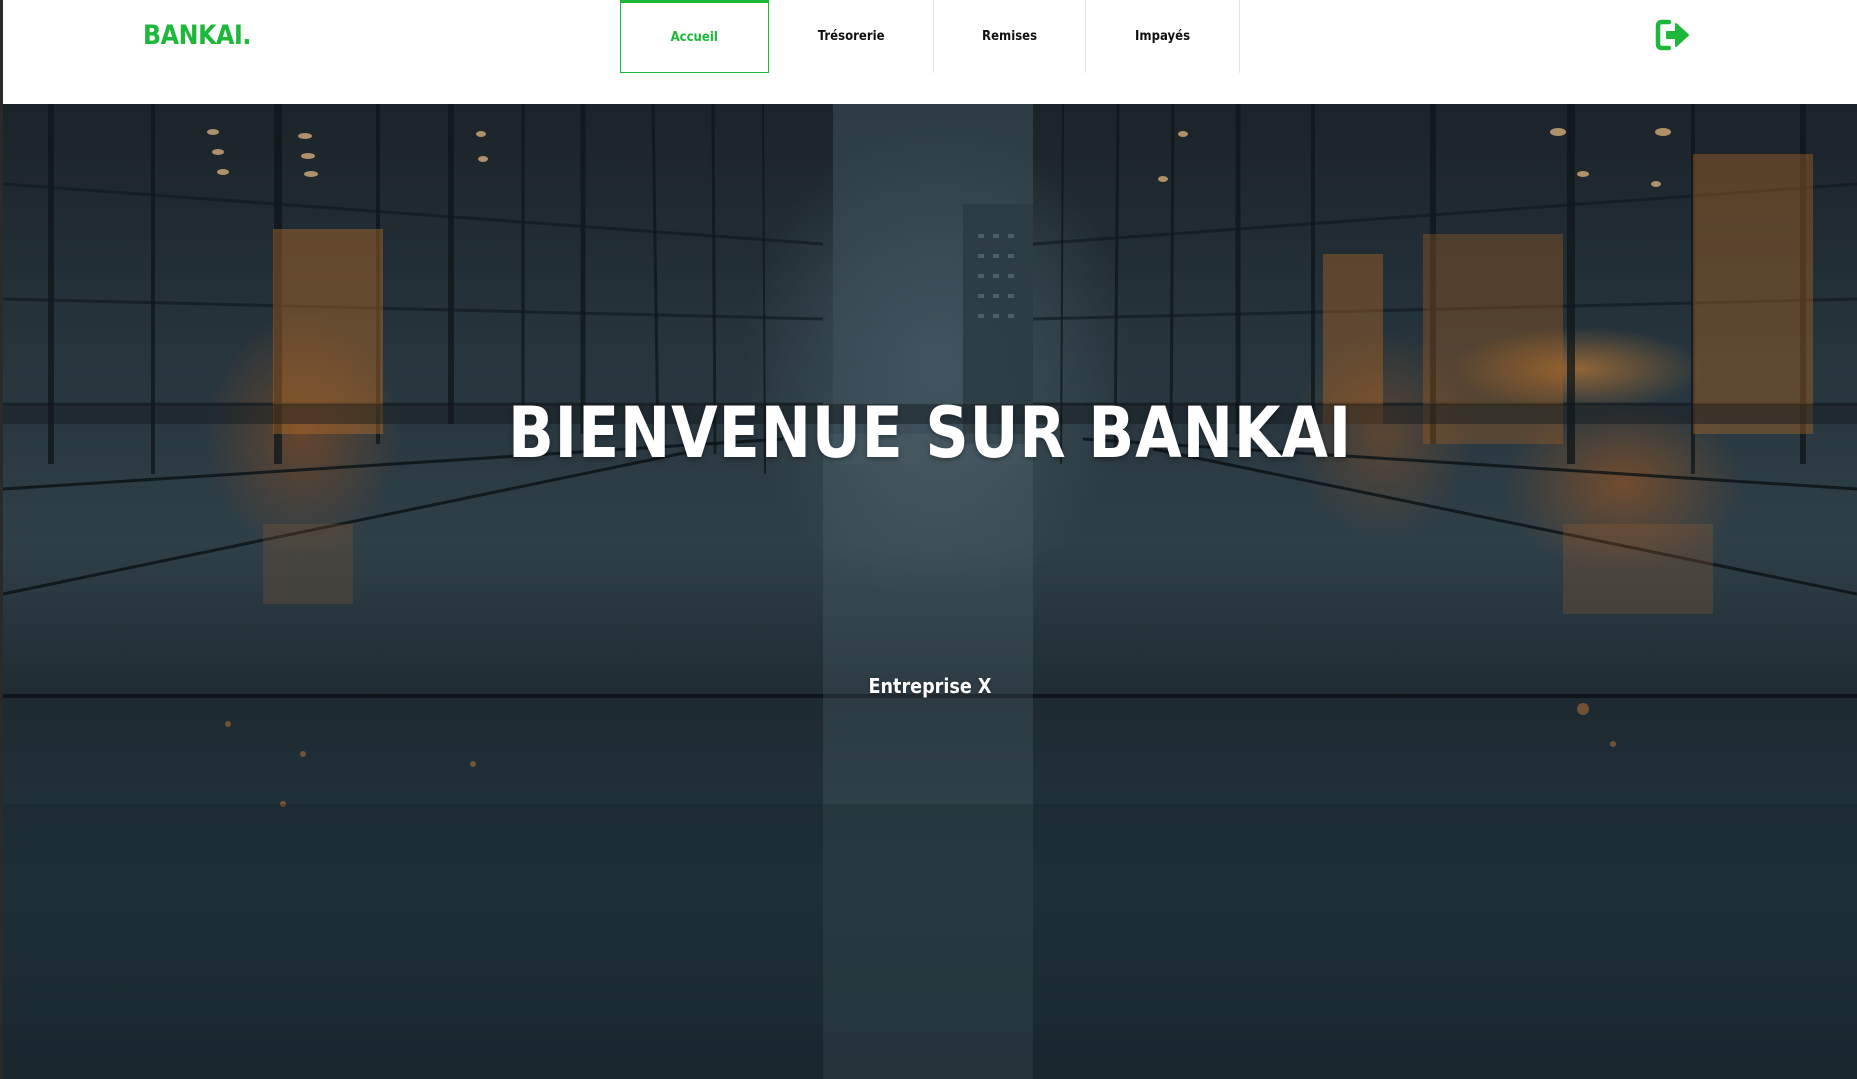  I want to click on tab-accueil-label: Accueil, so click(694, 37).